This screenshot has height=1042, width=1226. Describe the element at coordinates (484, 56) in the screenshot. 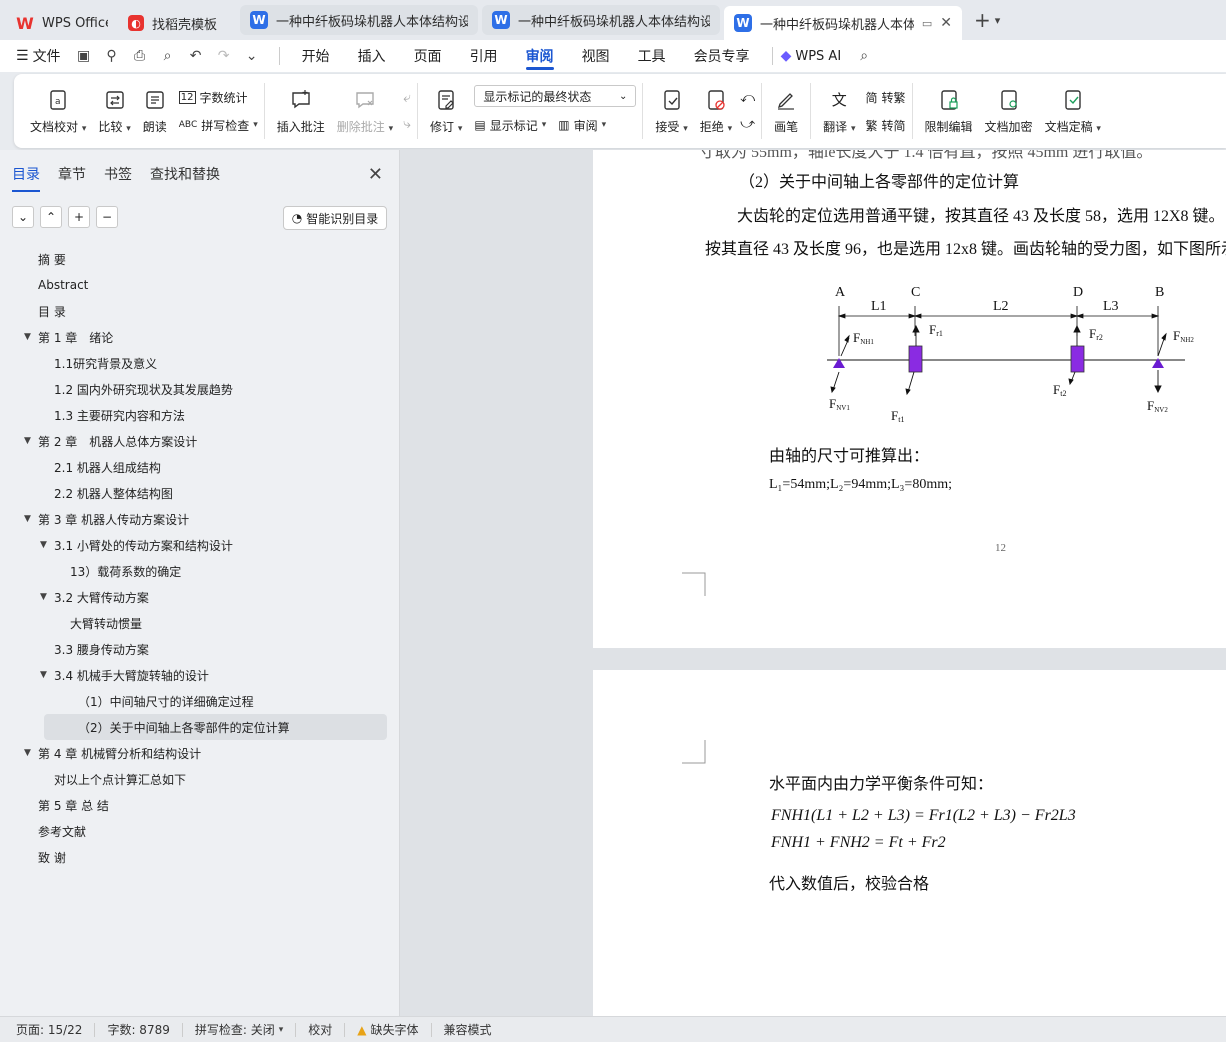

I see `menu-tab-references: 引用` at that location.